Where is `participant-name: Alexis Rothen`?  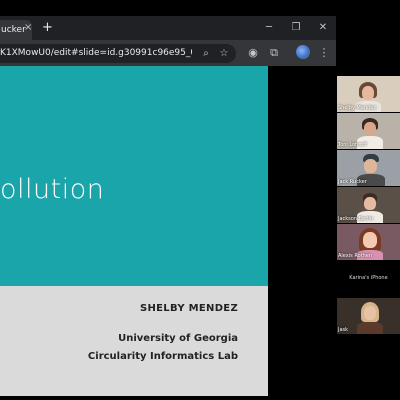 participant-name: Alexis Rothen is located at coordinates (355, 256).